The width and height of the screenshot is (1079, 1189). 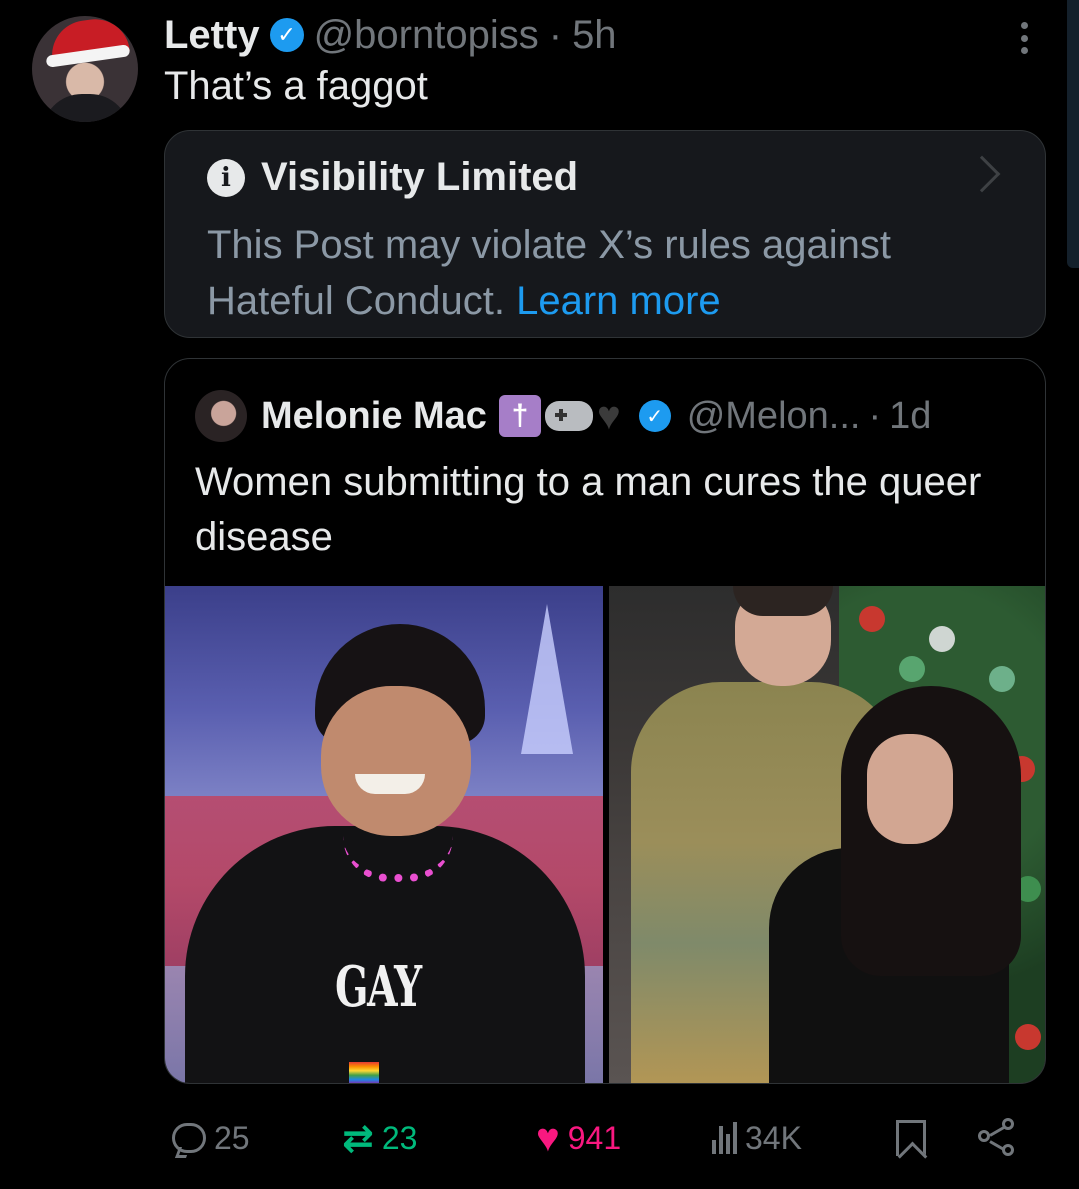 I want to click on quoted-time: 1d, so click(x=910, y=416).